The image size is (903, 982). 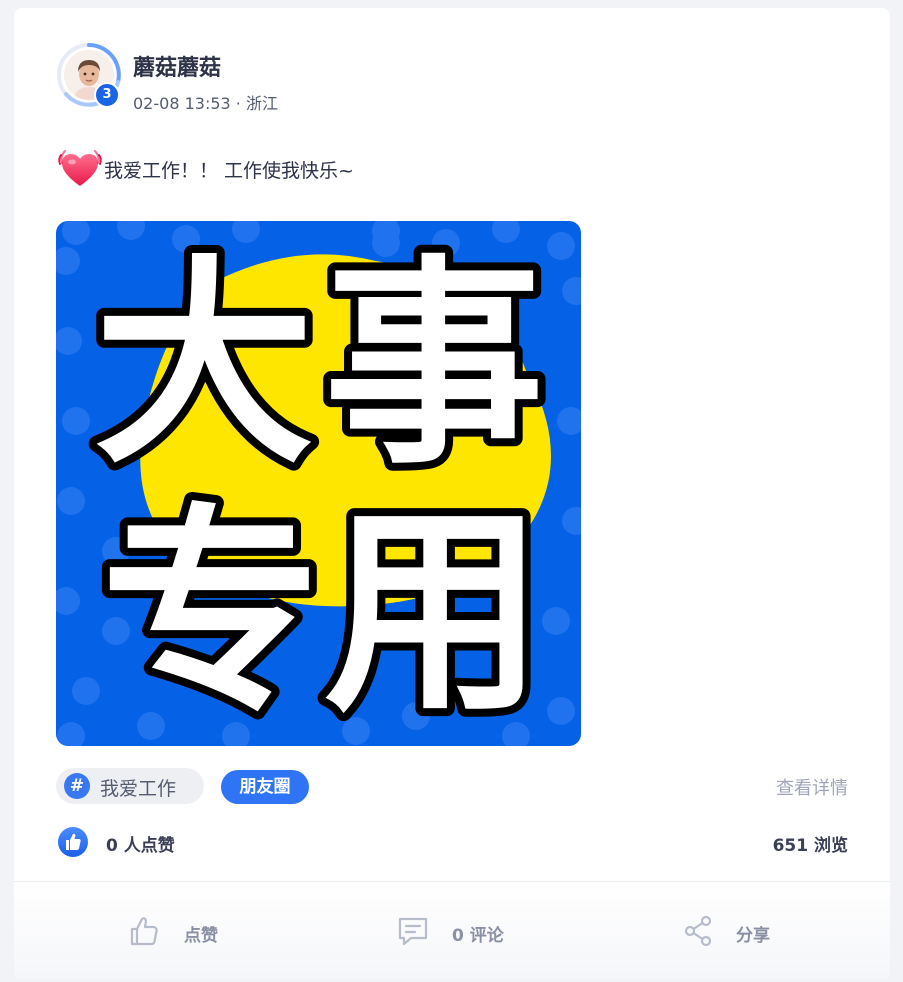 What do you see at coordinates (89, 75) in the screenshot?
I see `avatar: 3` at bounding box center [89, 75].